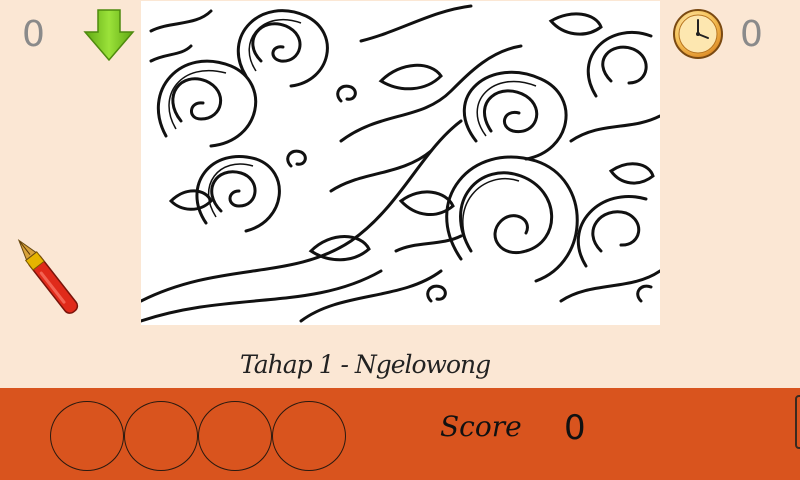 The width and height of the screenshot is (800, 480). Describe the element at coordinates (481, 426) in the screenshot. I see `score-label: Score` at that location.